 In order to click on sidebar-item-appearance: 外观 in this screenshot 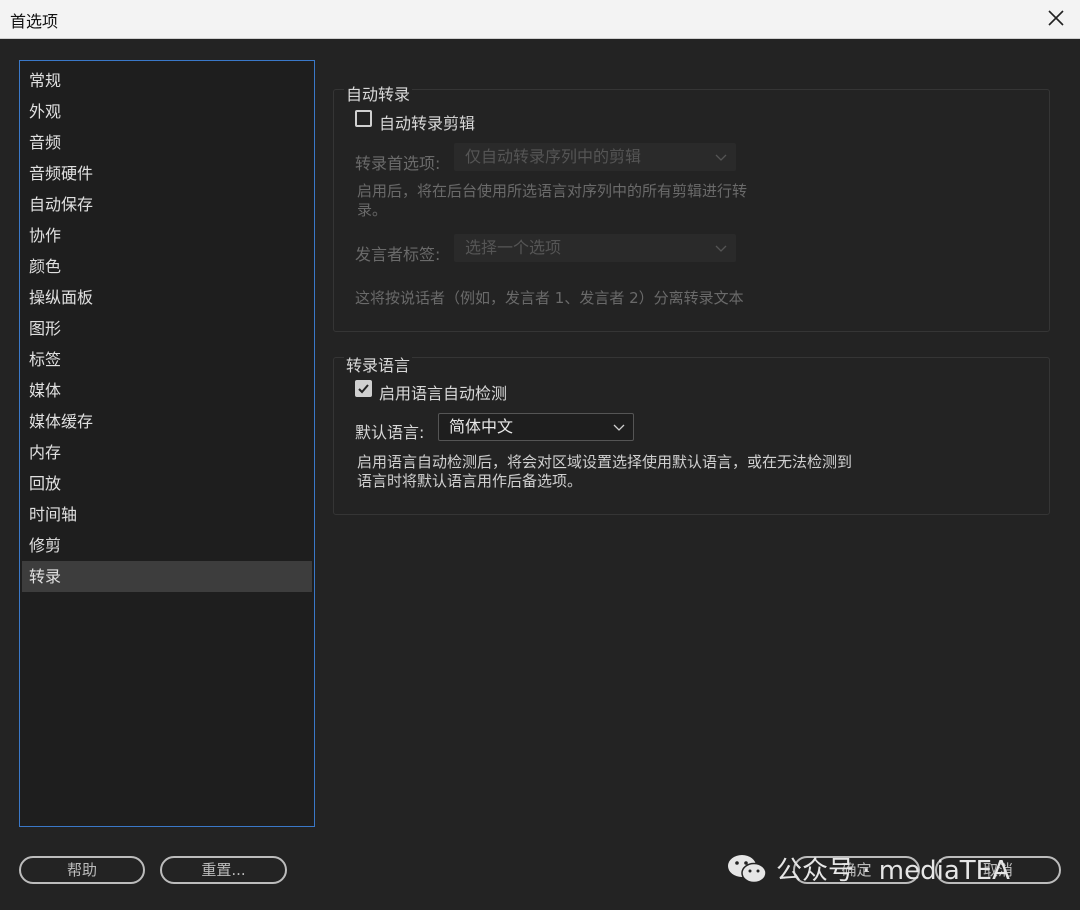, I will do `click(167, 111)`.